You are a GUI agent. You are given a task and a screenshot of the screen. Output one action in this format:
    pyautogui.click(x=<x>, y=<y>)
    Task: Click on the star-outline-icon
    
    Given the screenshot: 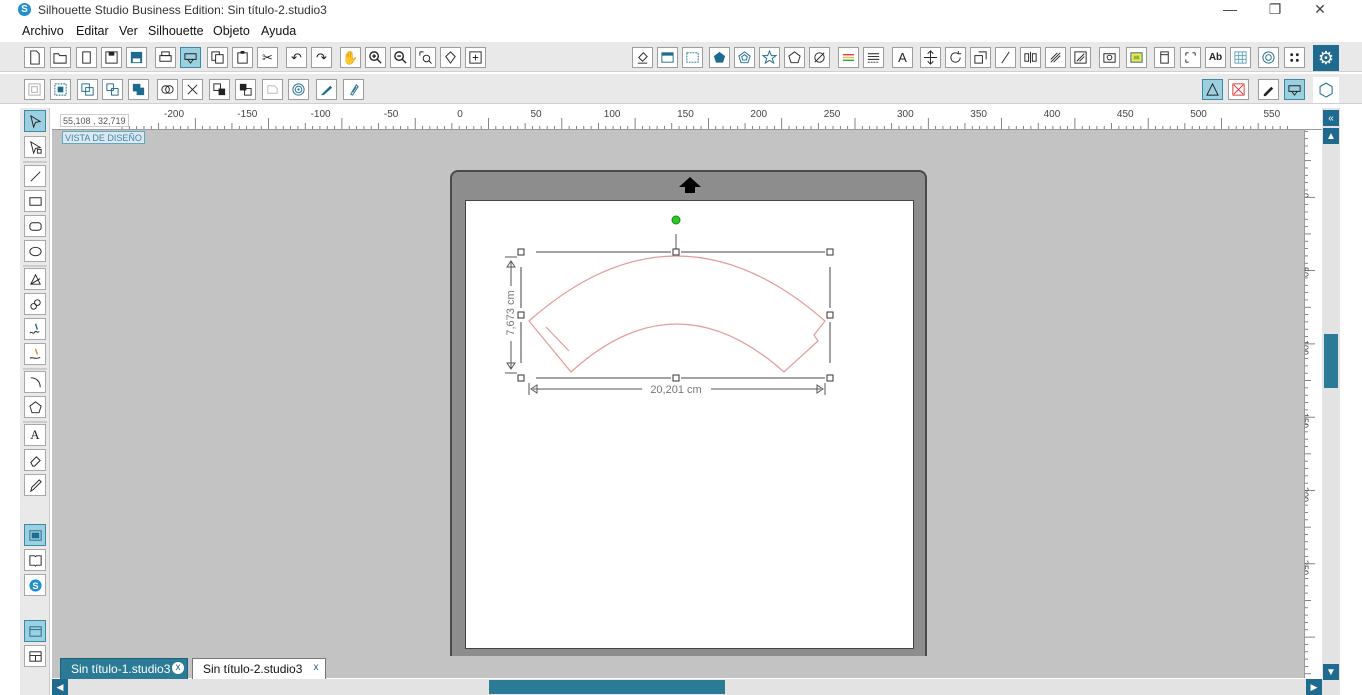 What is the action you would take?
    pyautogui.click(x=769, y=57)
    